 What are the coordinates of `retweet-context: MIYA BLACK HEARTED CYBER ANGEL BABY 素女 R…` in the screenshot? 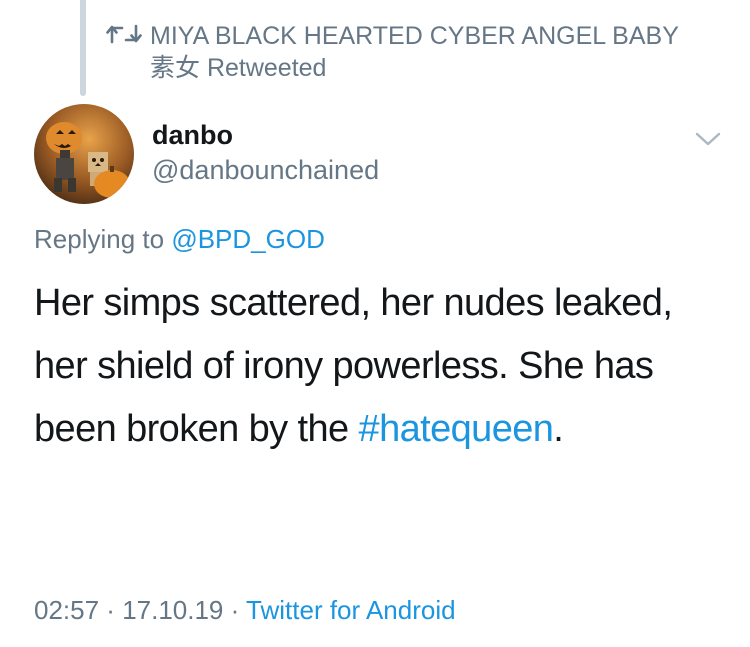 It's located at (408, 52).